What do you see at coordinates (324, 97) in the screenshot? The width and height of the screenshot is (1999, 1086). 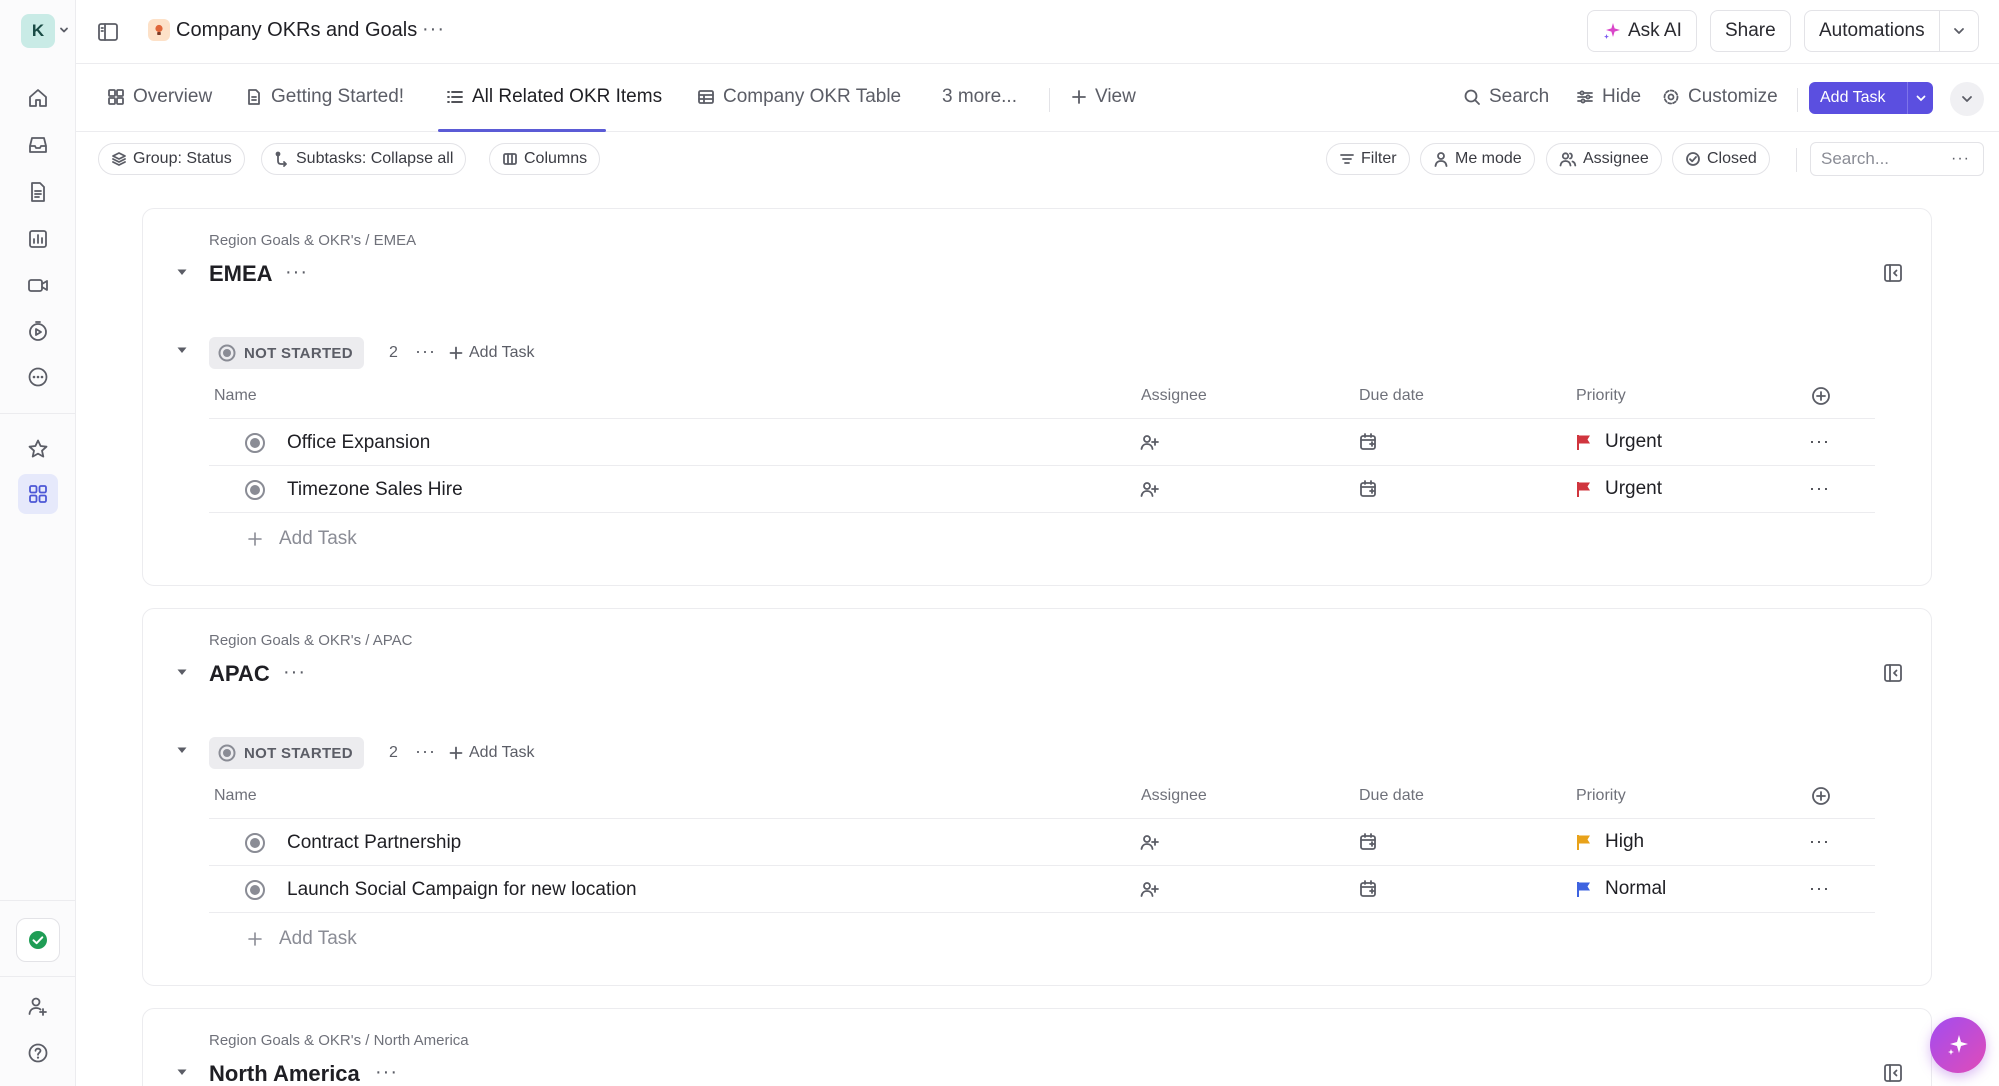 I see `tab-getting-started: Getting Started!` at bounding box center [324, 97].